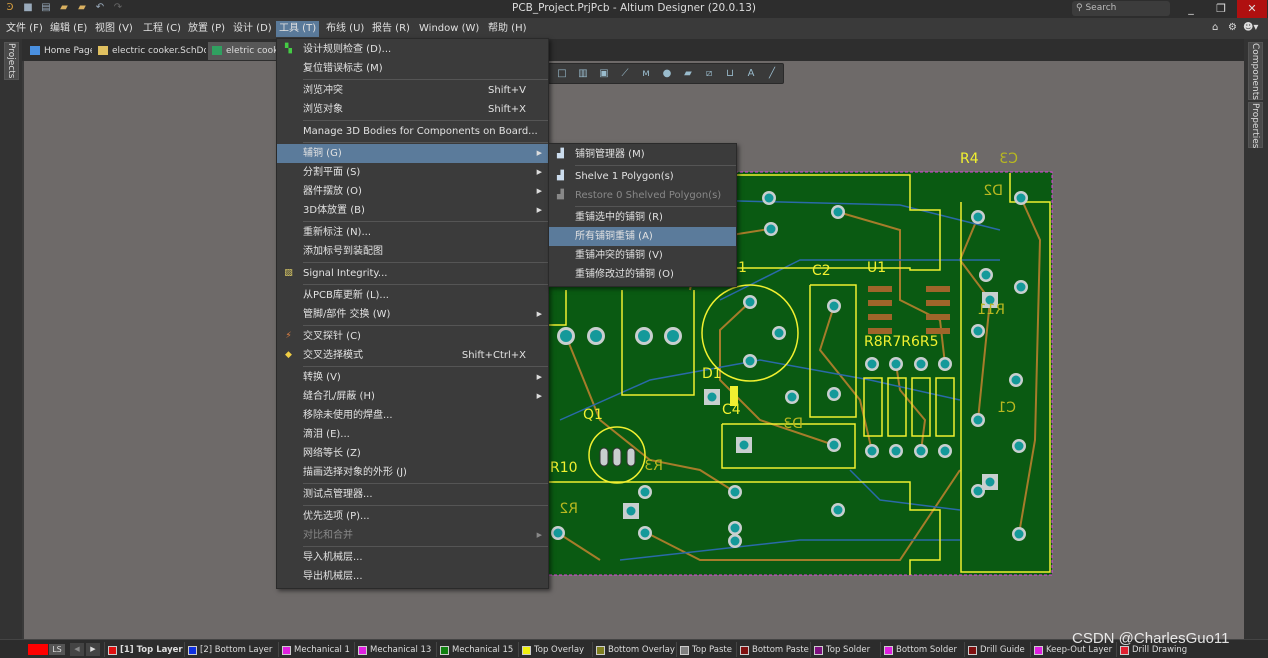 The height and width of the screenshot is (658, 1268). Describe the element at coordinates (288, 273) in the screenshot. I see `signal-integrity-icon: ▨` at that location.